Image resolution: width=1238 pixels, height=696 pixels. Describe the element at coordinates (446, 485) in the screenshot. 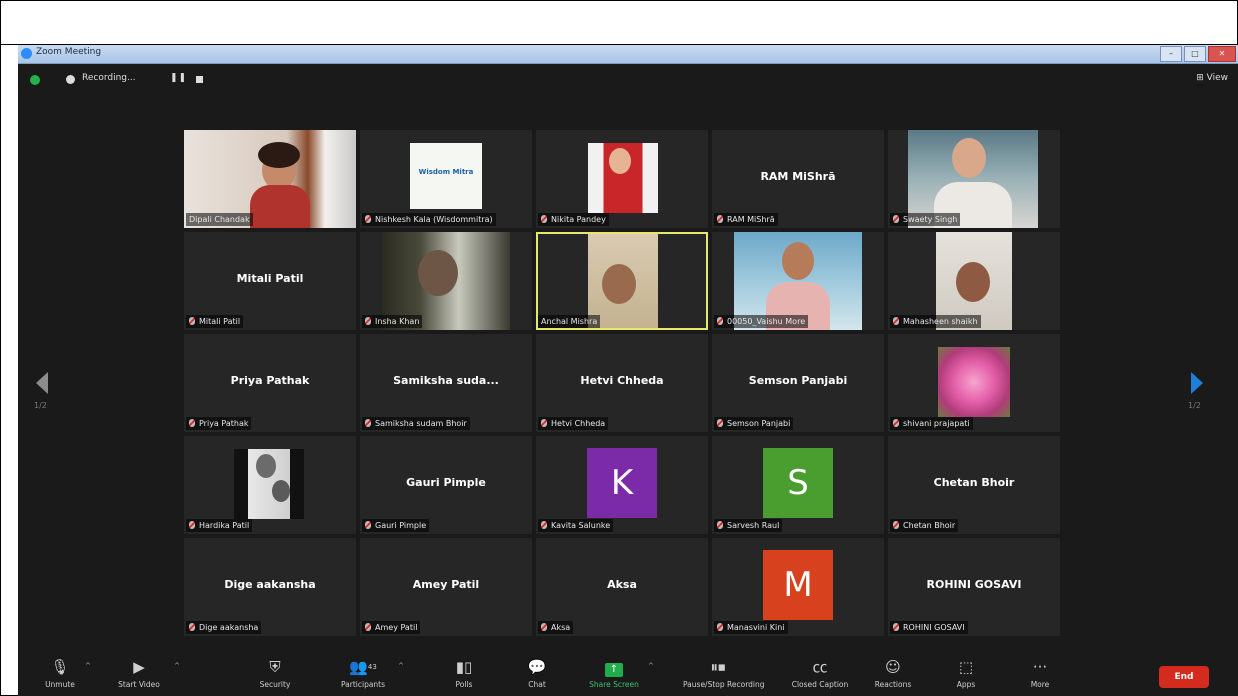

I see `participant-tile: Gauri Pimple Gauri Pimple` at that location.